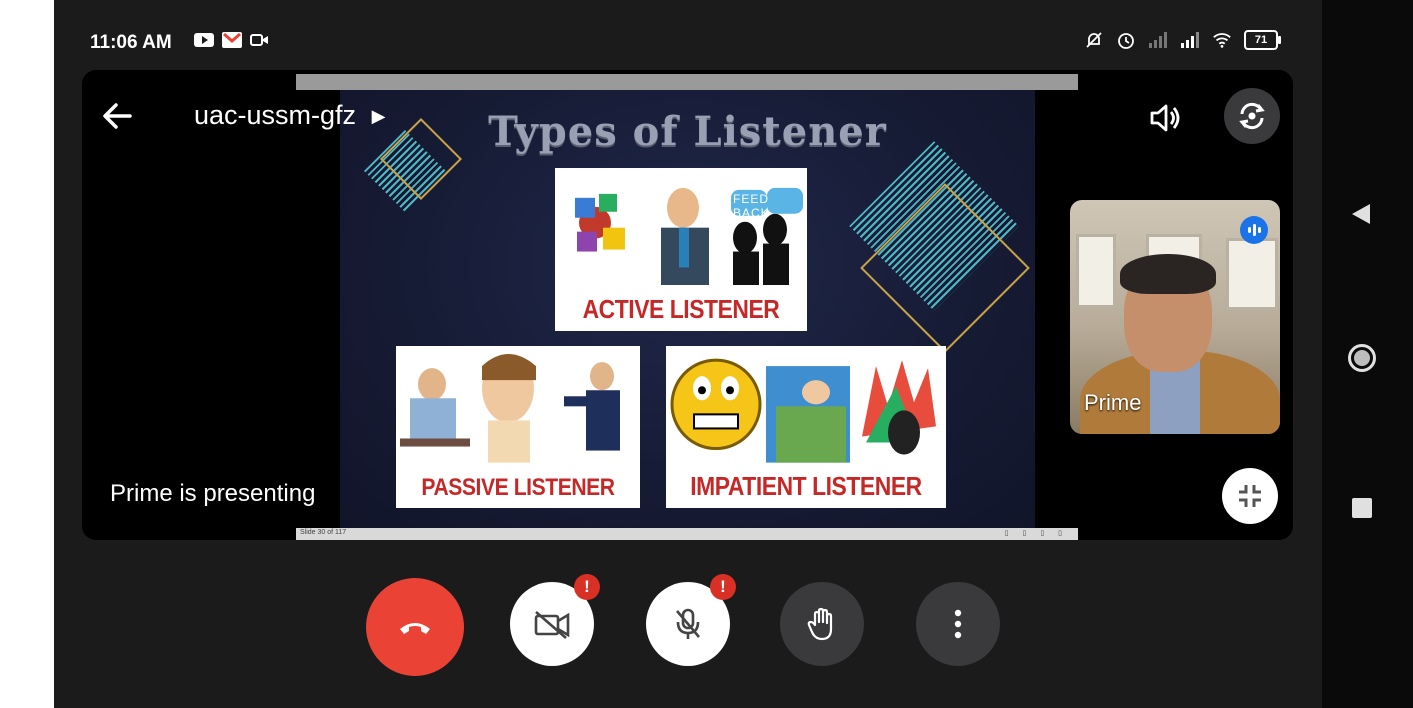  I want to click on card-active-listener: FEED BACK ACTIVE LISTENER, so click(681, 249).